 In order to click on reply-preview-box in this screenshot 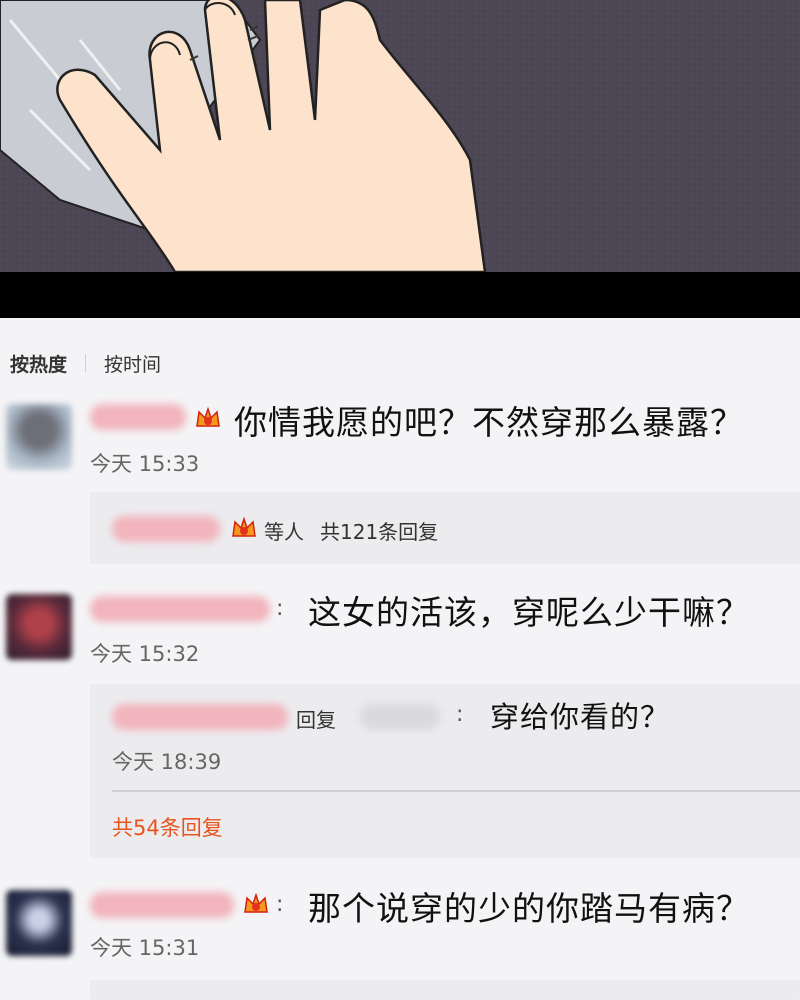, I will do `click(445, 990)`.